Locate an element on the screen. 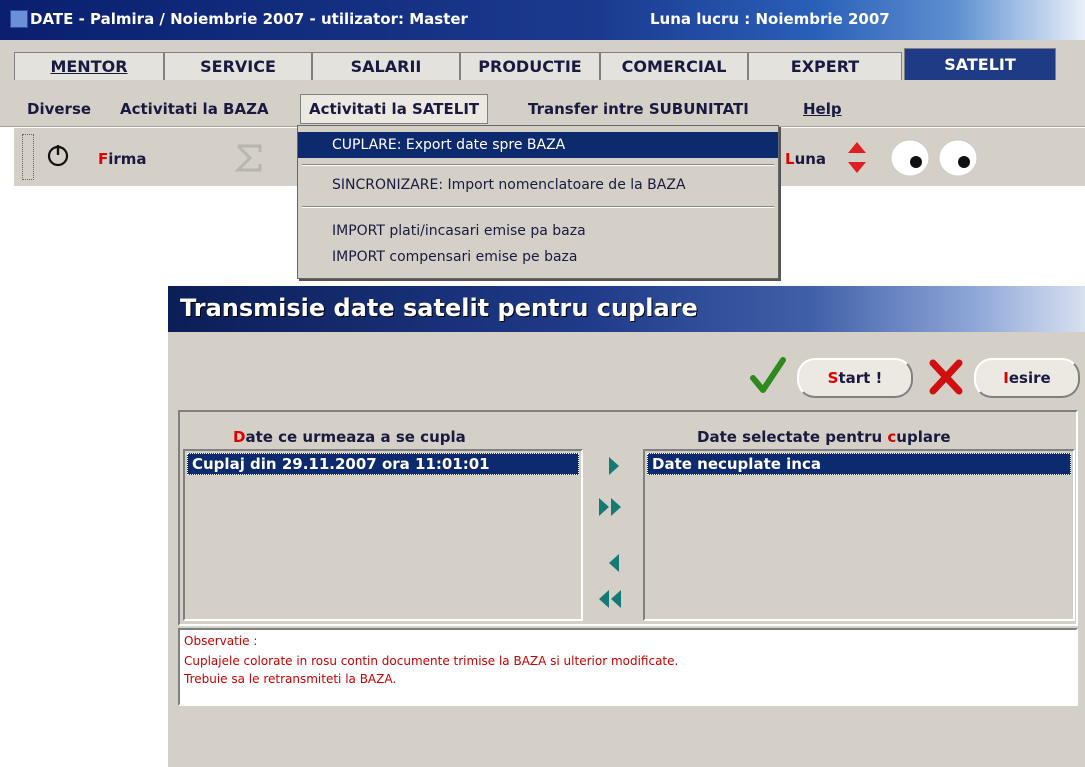 The height and width of the screenshot is (767, 1085). dialog-title: Transmisie date satelit pentru cuplare is located at coordinates (439, 308).